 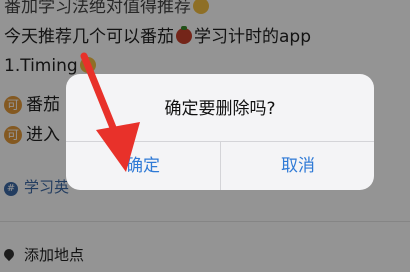 What do you see at coordinates (220, 109) in the screenshot?
I see `dialog-title: 确定要删除吗?` at bounding box center [220, 109].